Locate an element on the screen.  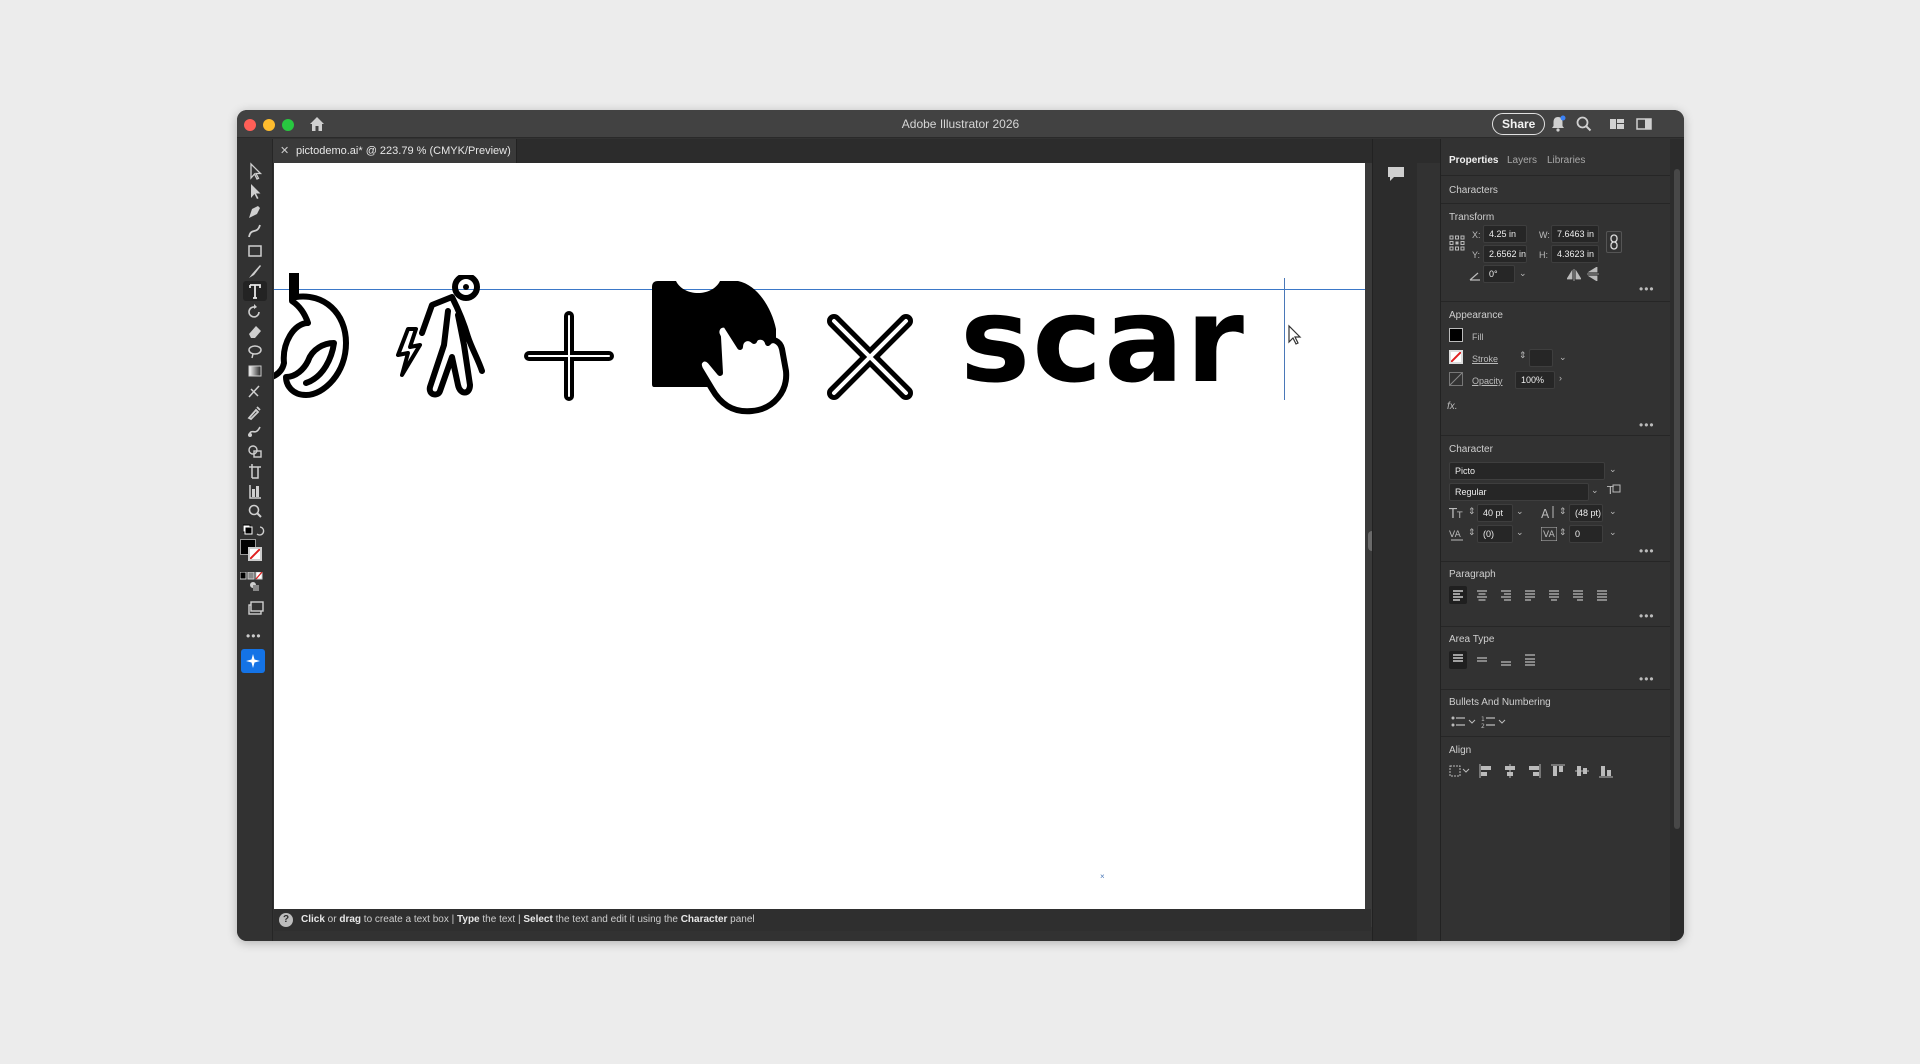
pen-tool-icon is located at coordinates (255, 211).